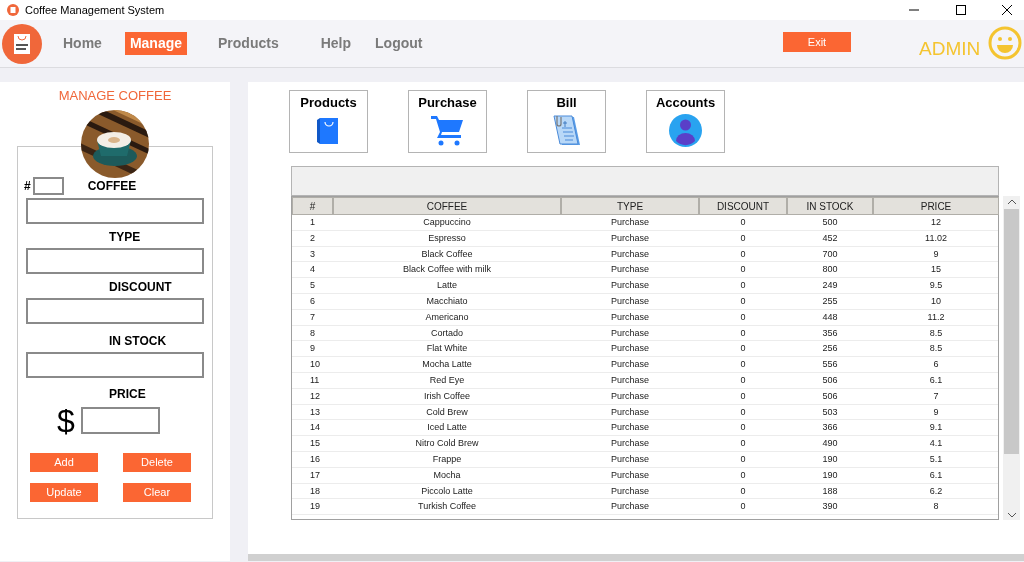 The height and width of the screenshot is (562, 1024). What do you see at coordinates (950, 49) in the screenshot?
I see `user-label: ADMIN` at bounding box center [950, 49].